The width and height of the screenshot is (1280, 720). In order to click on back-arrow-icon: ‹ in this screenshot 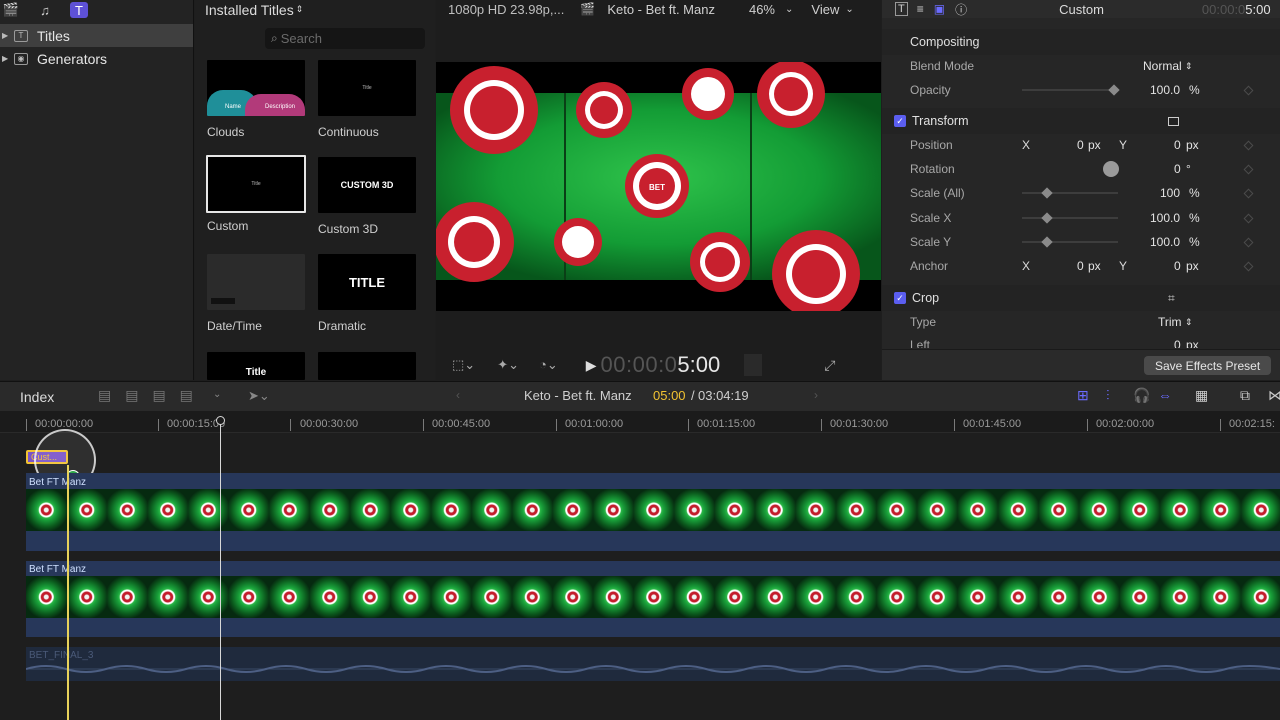, I will do `click(458, 395)`.